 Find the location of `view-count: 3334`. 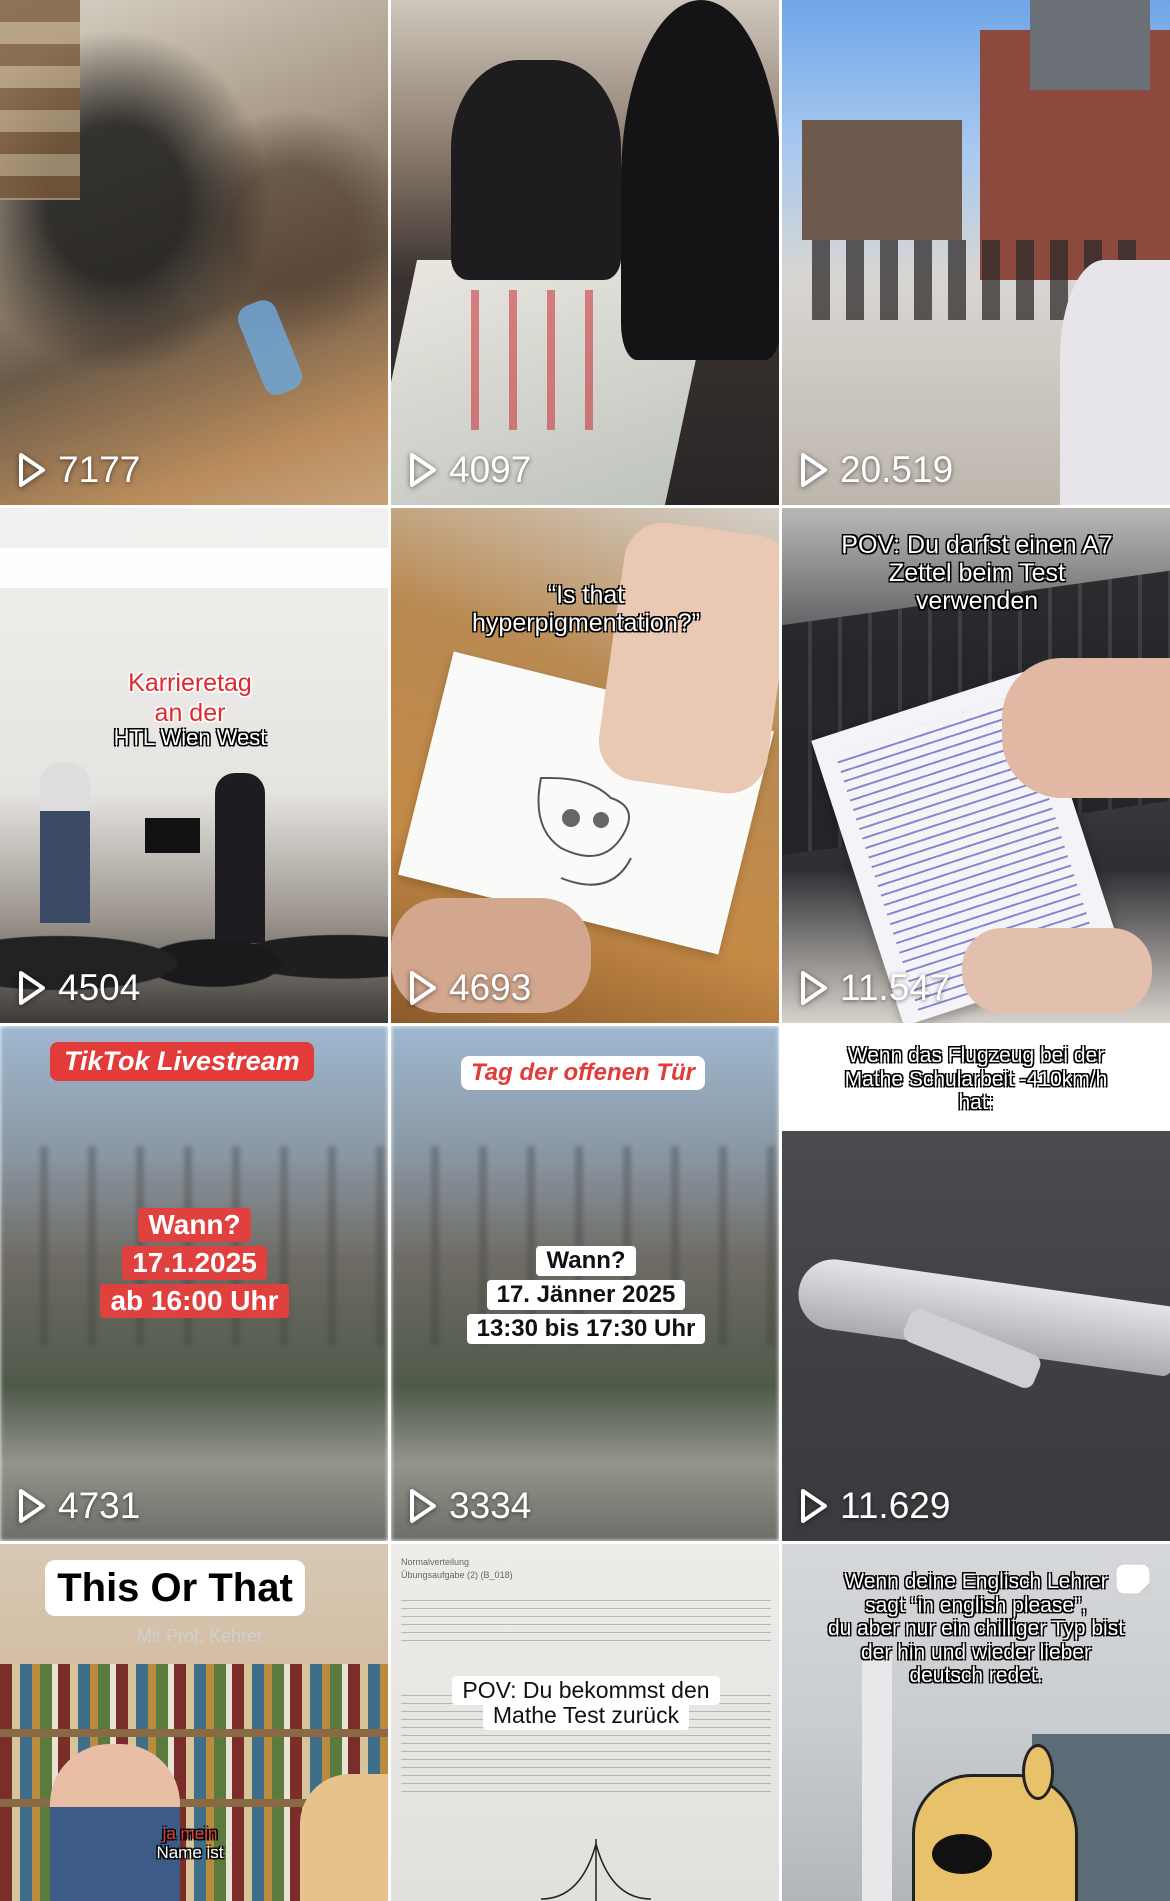

view-count: 3334 is located at coordinates (470, 1506).